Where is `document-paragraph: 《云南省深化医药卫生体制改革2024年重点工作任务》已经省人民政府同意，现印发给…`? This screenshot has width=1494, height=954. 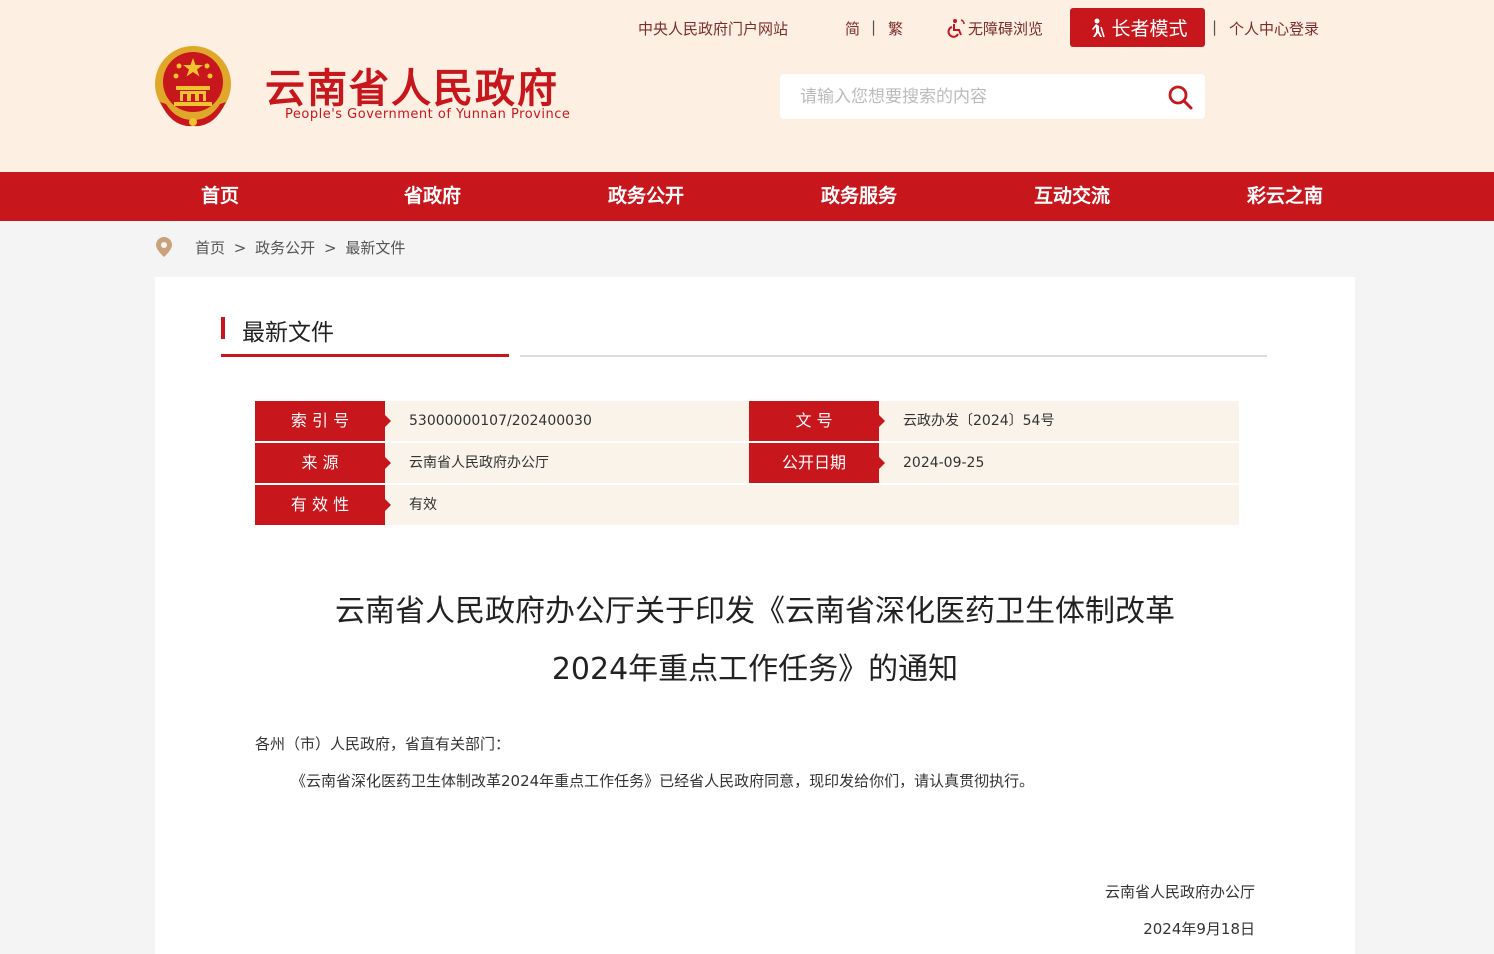
document-paragraph: 《云南省深化医药卫生体制改革2024年重点工作任务》已经省人民政府同意，现印发给… is located at coordinates (663, 781).